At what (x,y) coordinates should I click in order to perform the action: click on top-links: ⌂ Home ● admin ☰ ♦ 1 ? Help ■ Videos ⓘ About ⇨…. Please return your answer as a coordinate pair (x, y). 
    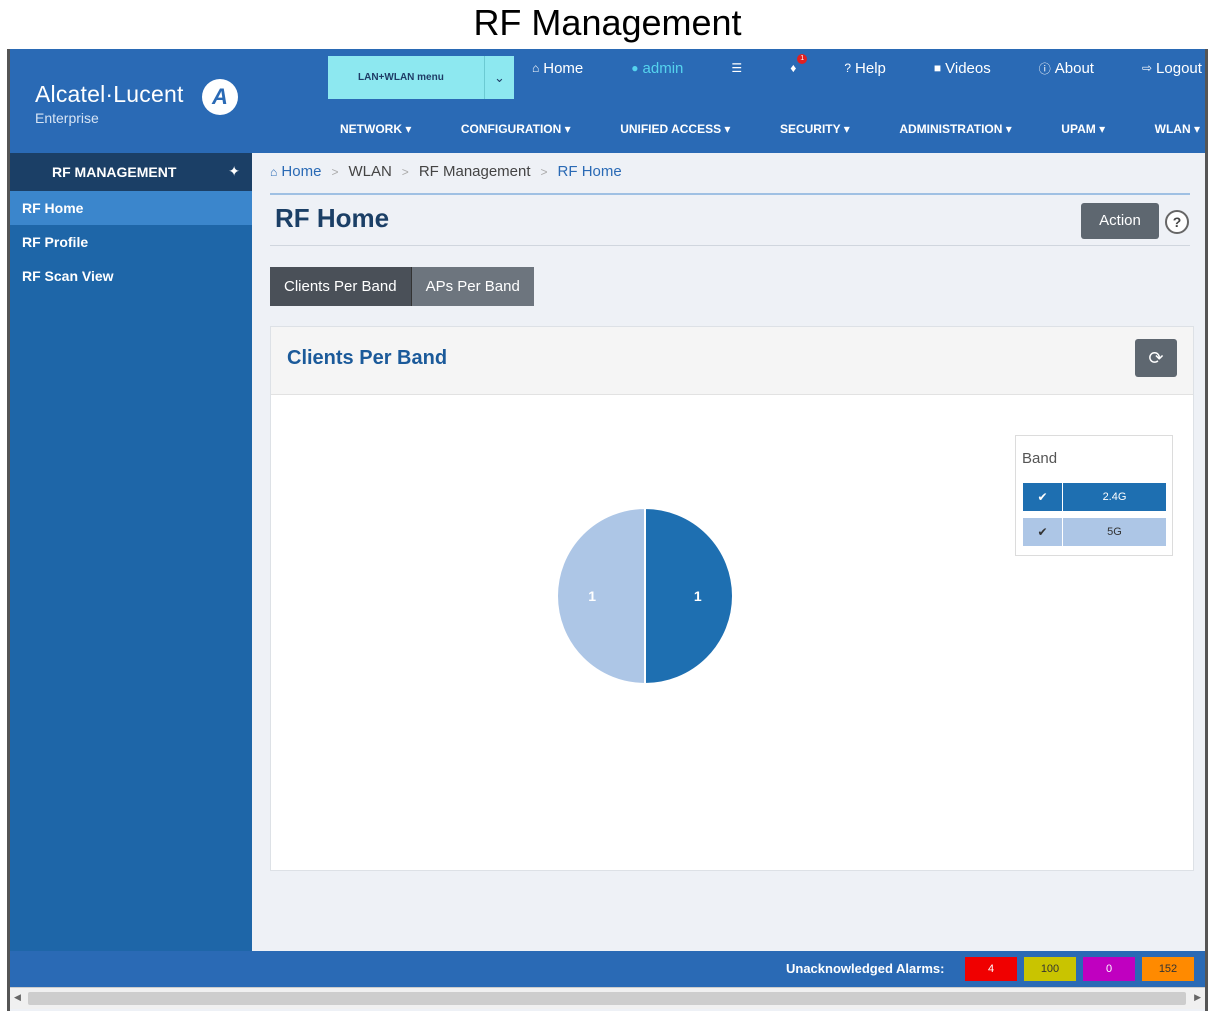
    Looking at the image, I should click on (867, 66).